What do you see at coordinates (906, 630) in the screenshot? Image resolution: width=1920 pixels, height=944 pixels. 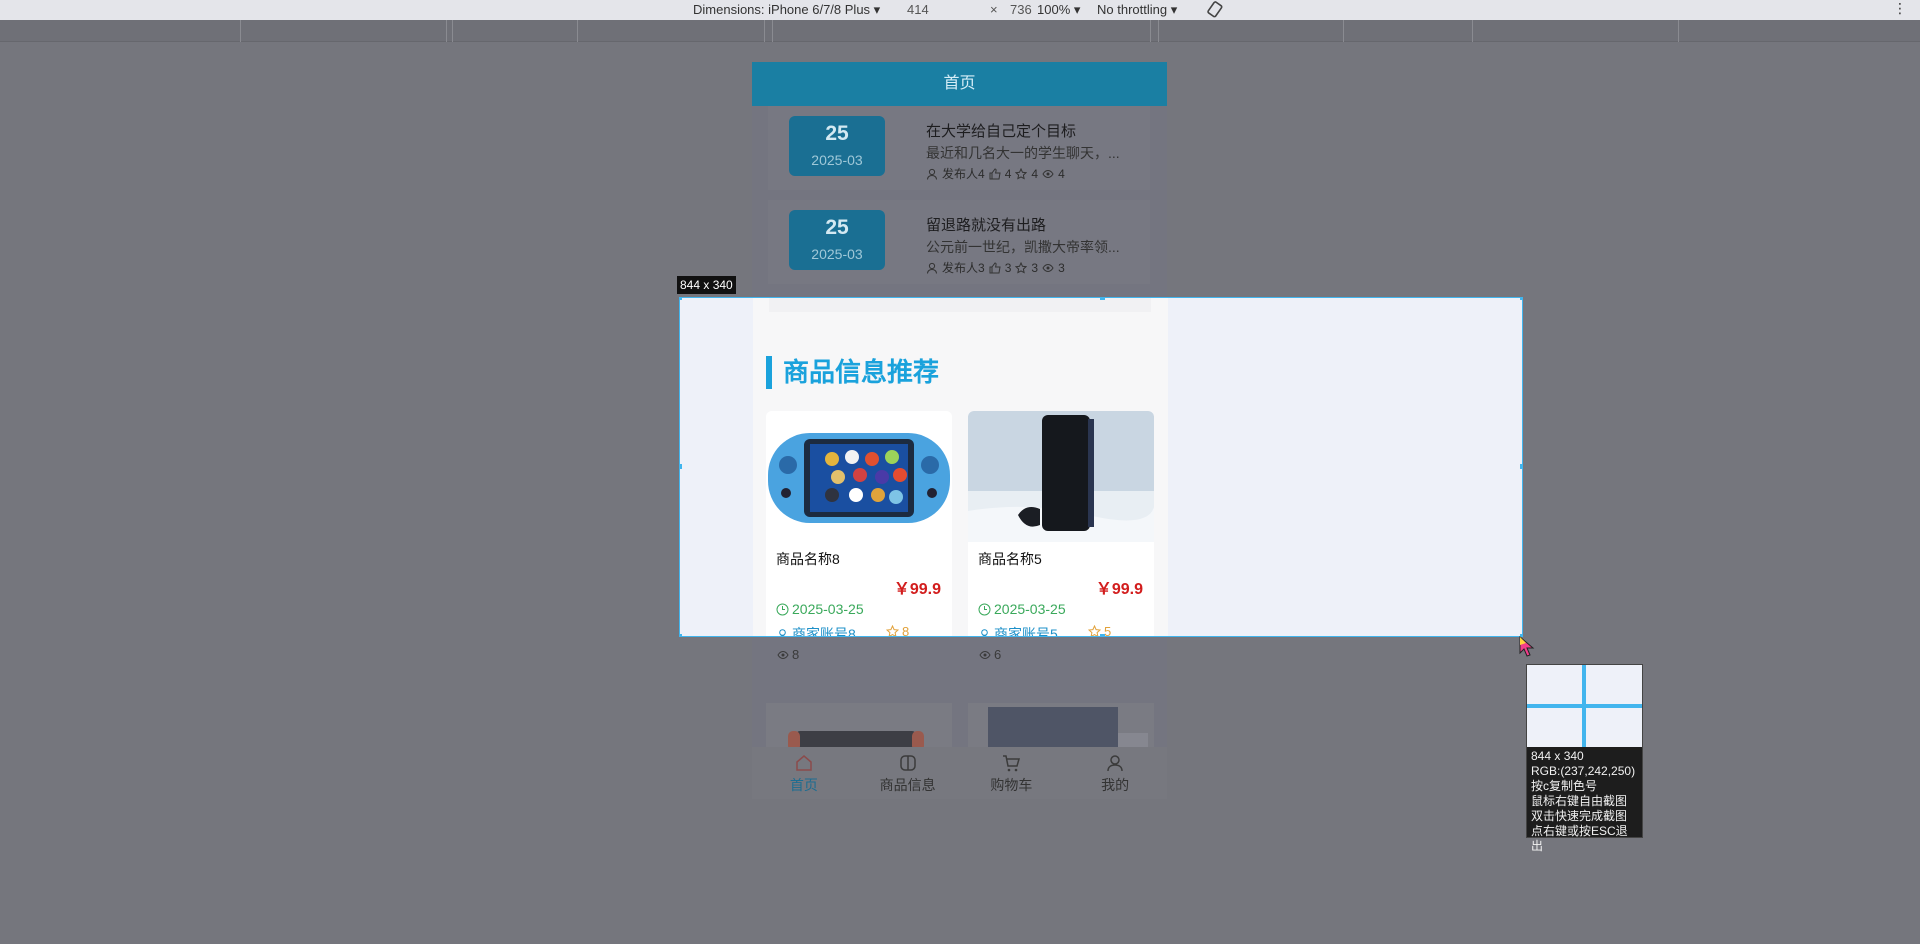 I see `goods-favs-count: 8` at bounding box center [906, 630].